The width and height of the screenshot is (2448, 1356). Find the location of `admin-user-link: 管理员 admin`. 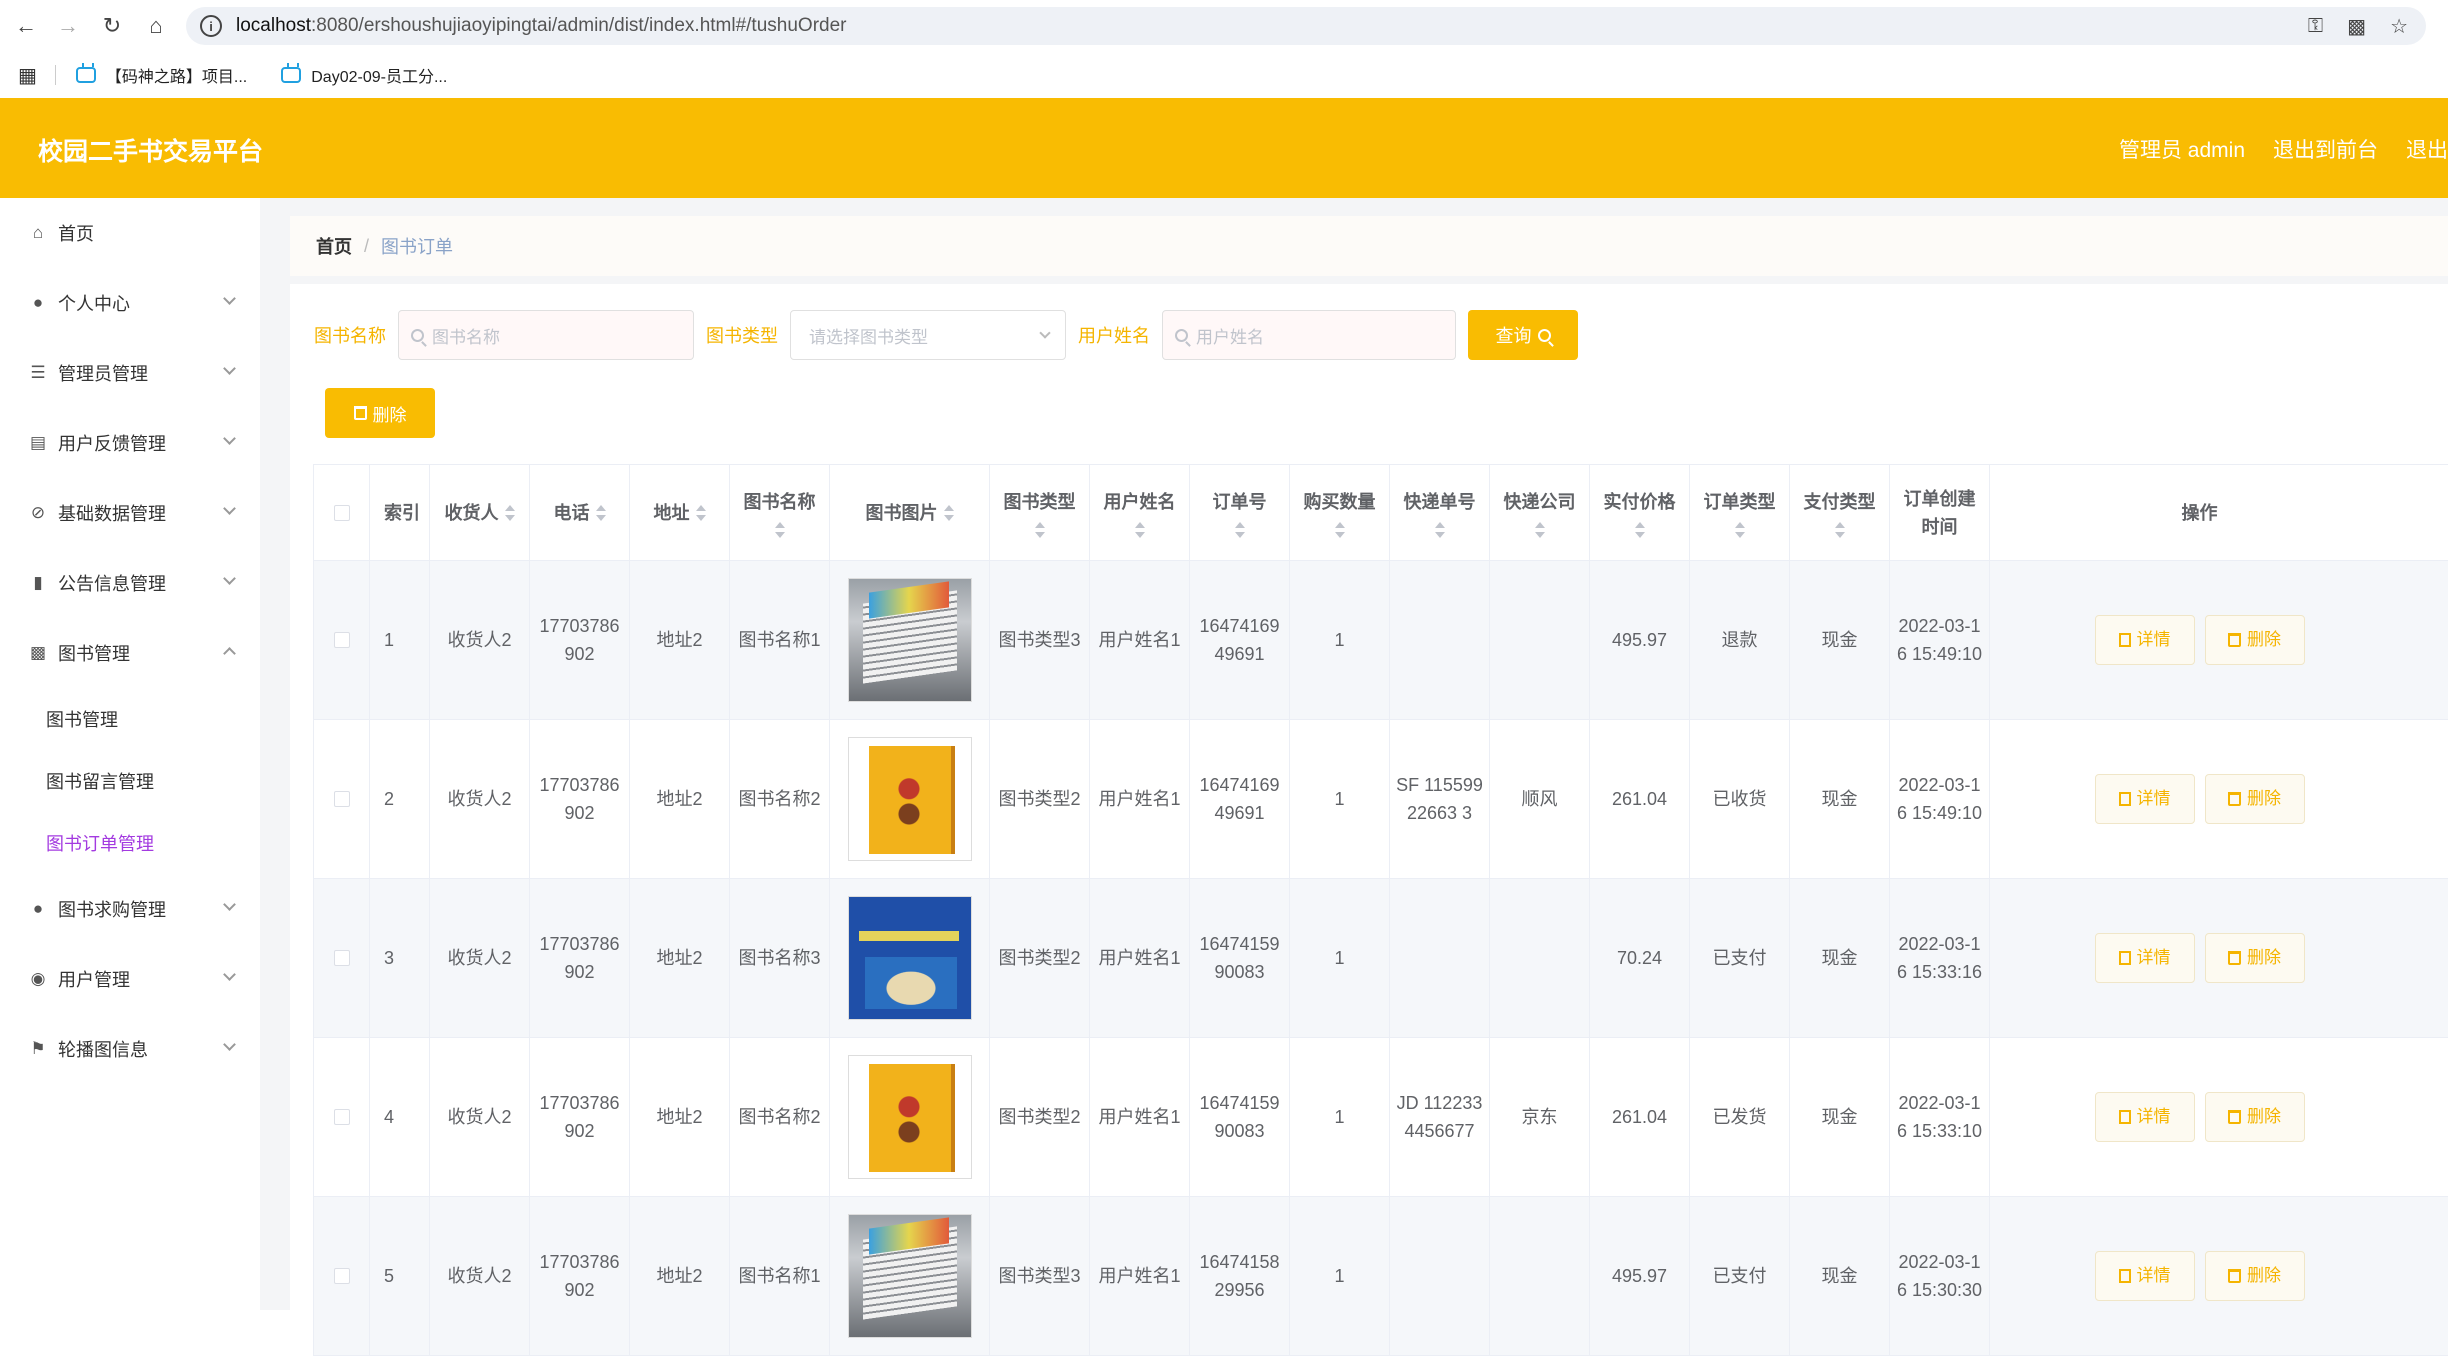

admin-user-link: 管理员 admin is located at coordinates (2182, 149).